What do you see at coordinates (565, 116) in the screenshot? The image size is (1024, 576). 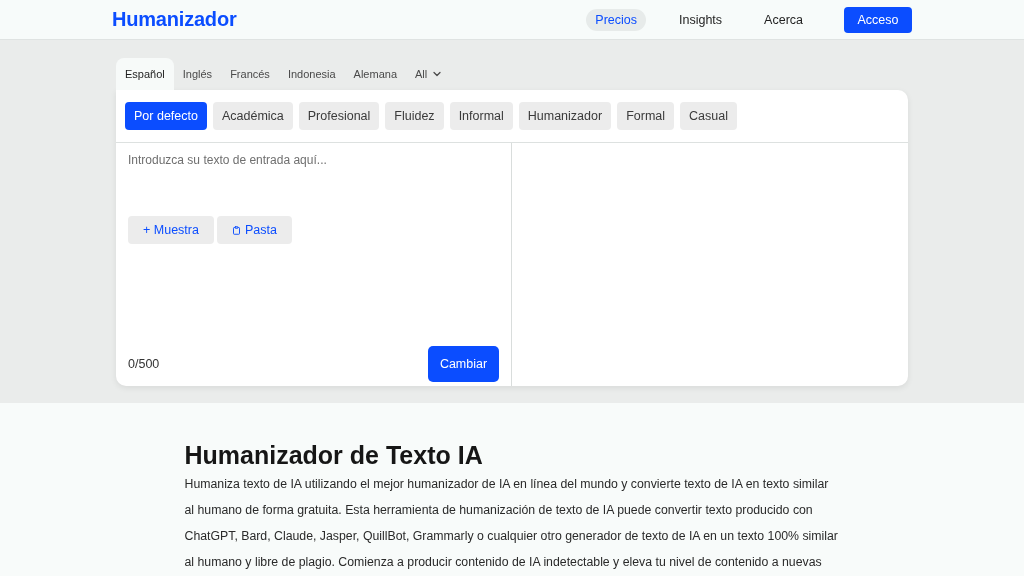 I see `mode-chip: Humanizador` at bounding box center [565, 116].